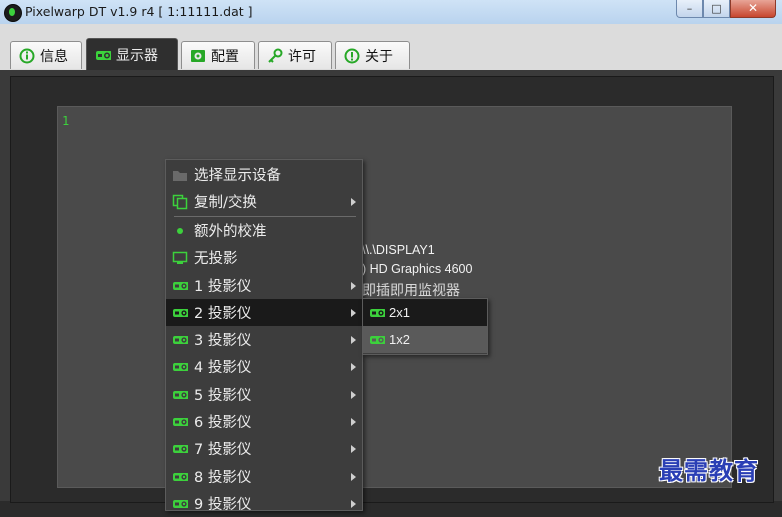 Image resolution: width=782 pixels, height=517 pixels. Describe the element at coordinates (264, 421) in the screenshot. I see `menu-item-6-projector: 6 投影仪` at that location.